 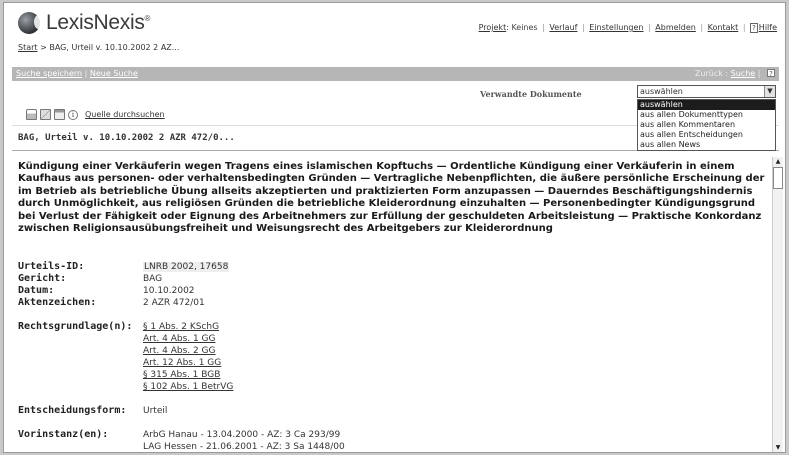 What do you see at coordinates (188, 363) in the screenshot?
I see `legal-basis-link: Art. 12 Abs. 1 GG` at bounding box center [188, 363].